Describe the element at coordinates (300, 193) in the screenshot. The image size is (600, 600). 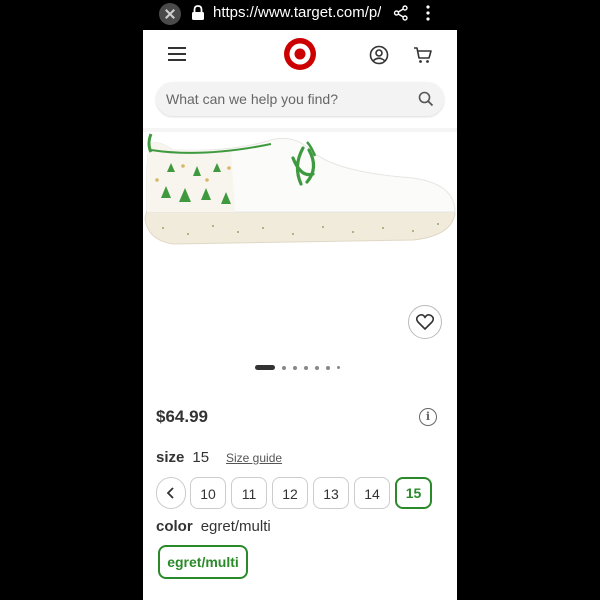
I see `product-image` at that location.